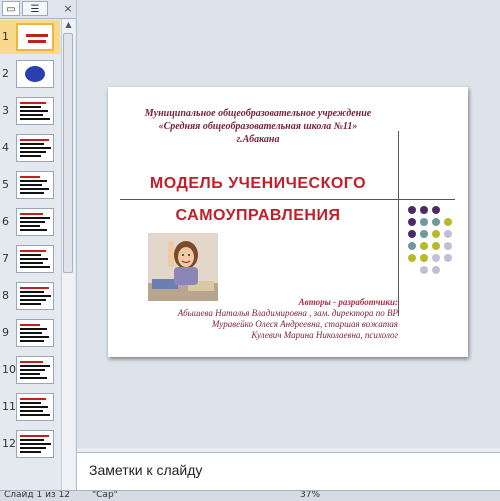 Image resolution: width=500 pixels, height=501 pixels. Describe the element at coordinates (288, 471) in the screenshot. I see `notes-pane: Заметки к слайду` at that location.